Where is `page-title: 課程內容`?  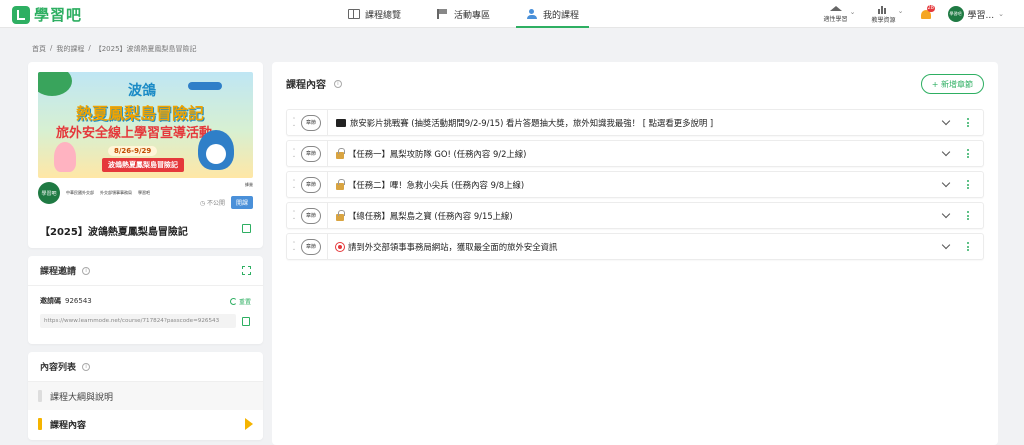
page-title: 課程內容 is located at coordinates (306, 85).